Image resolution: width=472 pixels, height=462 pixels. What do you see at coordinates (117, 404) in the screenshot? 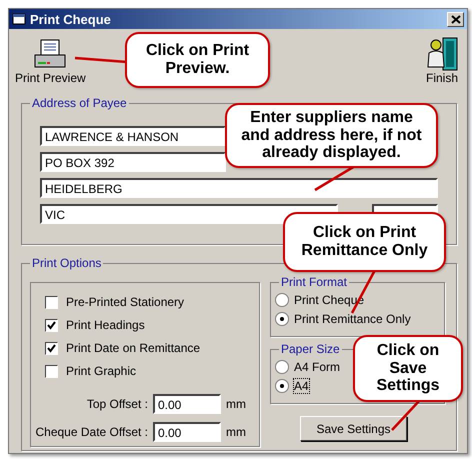
I see `offset-label: Top Offset :` at bounding box center [117, 404].